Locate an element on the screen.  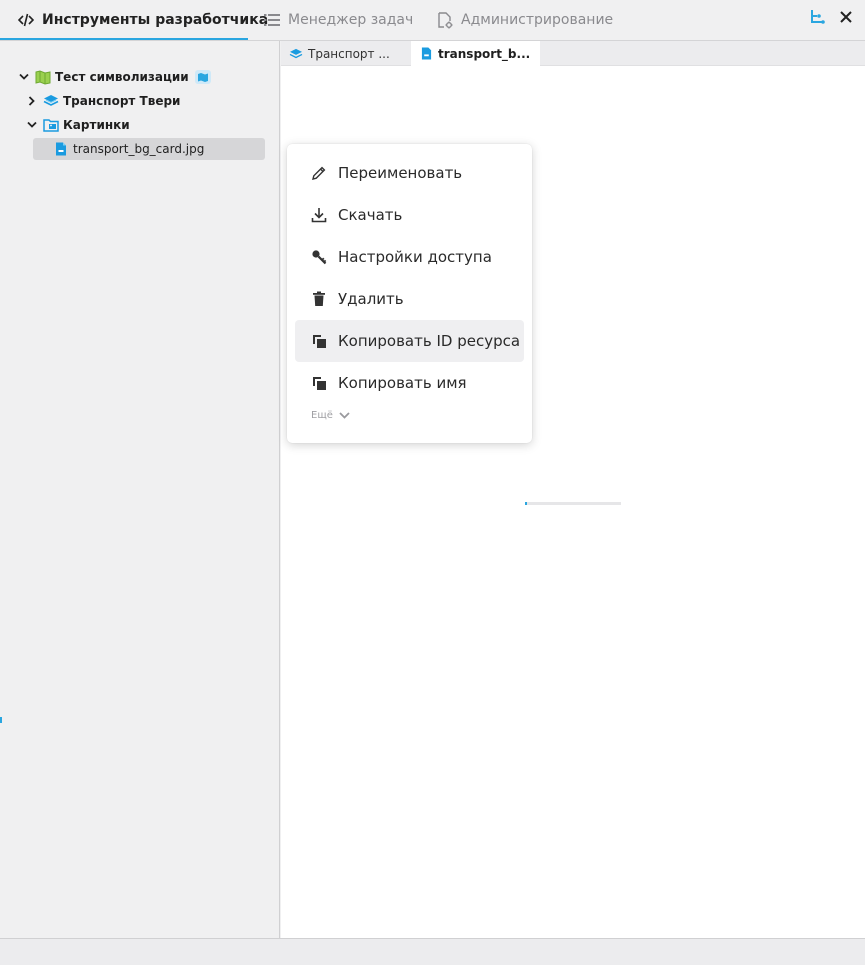
close-icon is located at coordinates (846, 17).